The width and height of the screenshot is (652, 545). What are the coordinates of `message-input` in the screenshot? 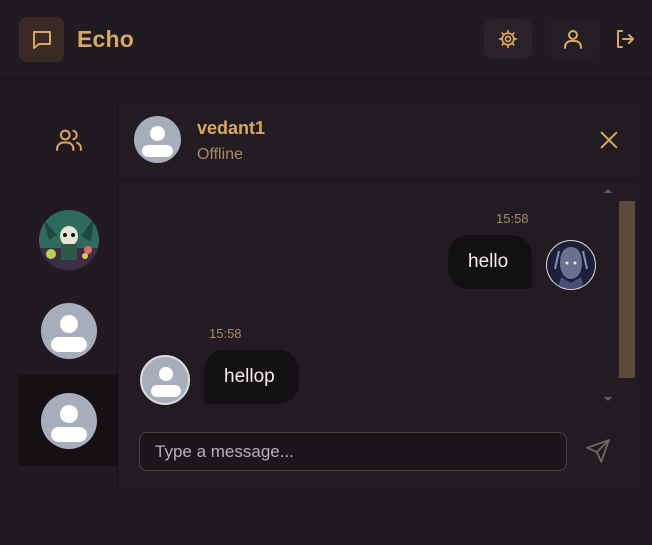 It's located at (353, 451).